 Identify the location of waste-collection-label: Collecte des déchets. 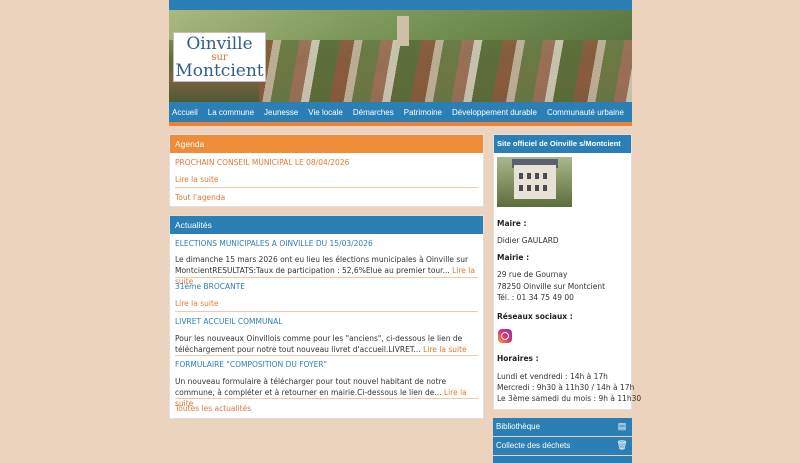
(533, 445).